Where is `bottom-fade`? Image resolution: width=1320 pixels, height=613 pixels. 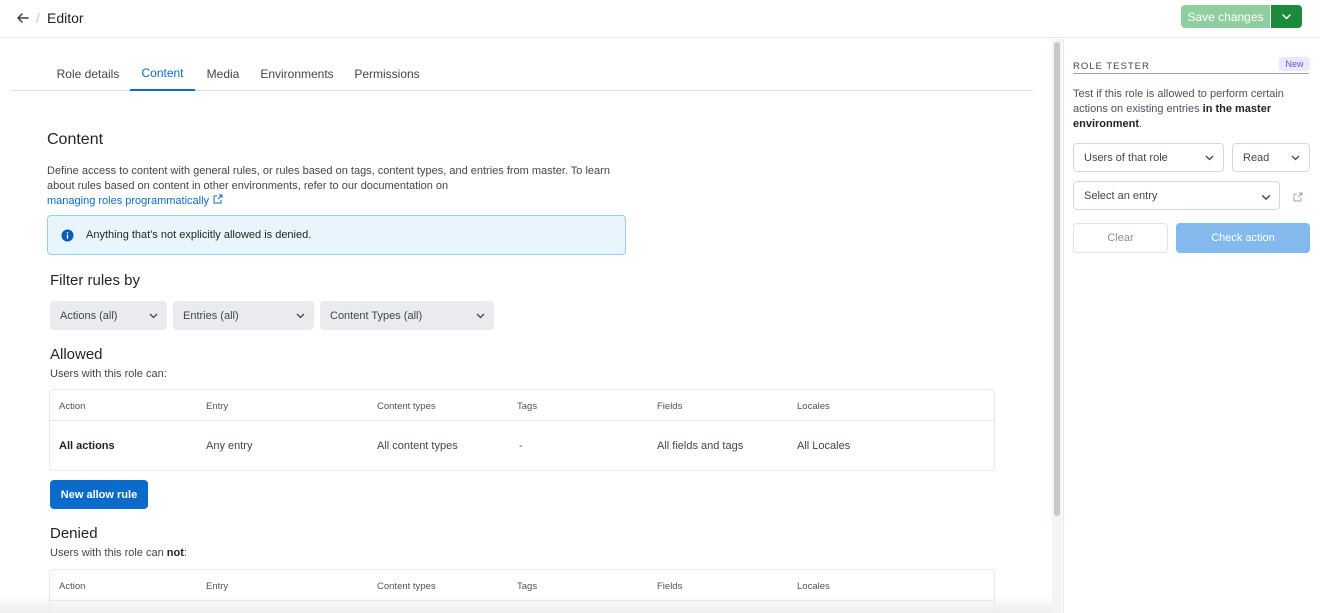
bottom-fade is located at coordinates (526, 604).